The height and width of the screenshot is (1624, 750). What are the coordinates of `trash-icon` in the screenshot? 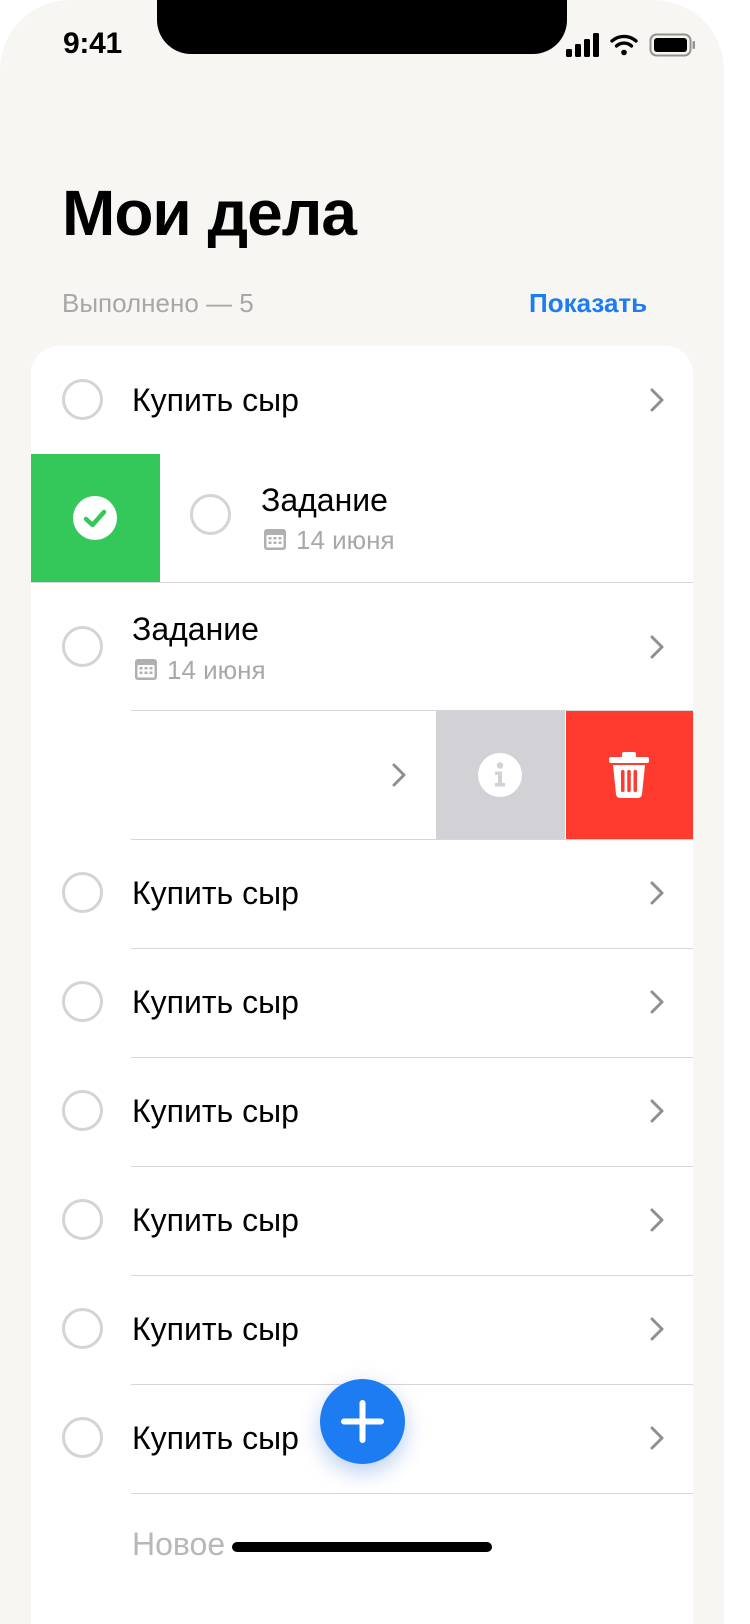 It's located at (629, 775).